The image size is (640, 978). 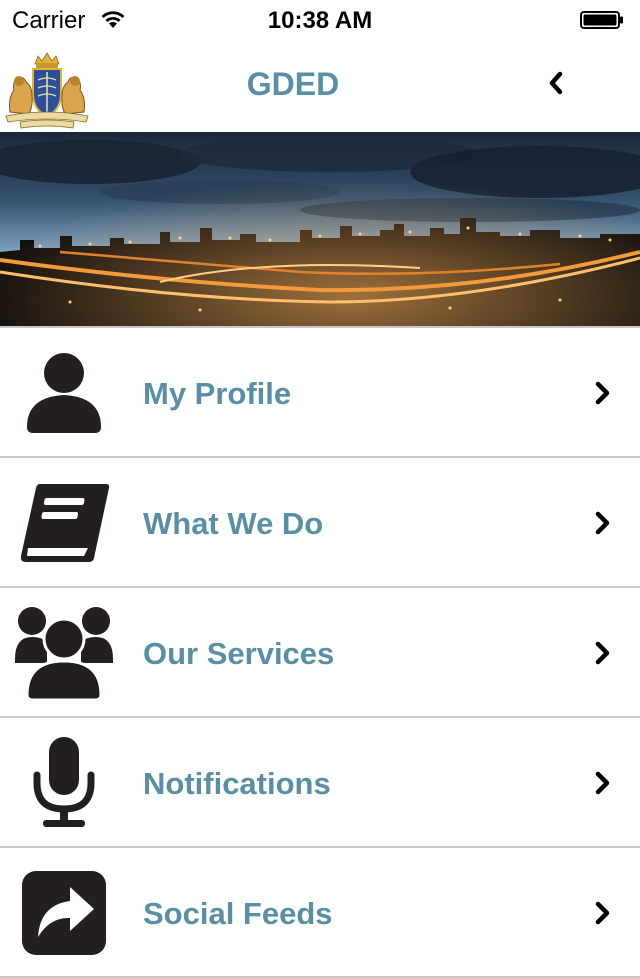 I want to click on menu-item-what-we-do: What We Do, so click(x=320, y=523).